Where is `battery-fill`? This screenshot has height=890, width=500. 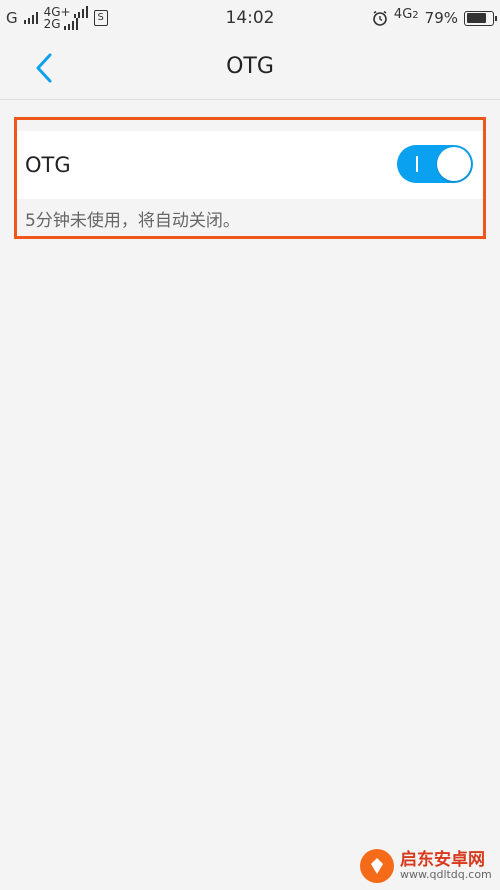 battery-fill is located at coordinates (476, 18).